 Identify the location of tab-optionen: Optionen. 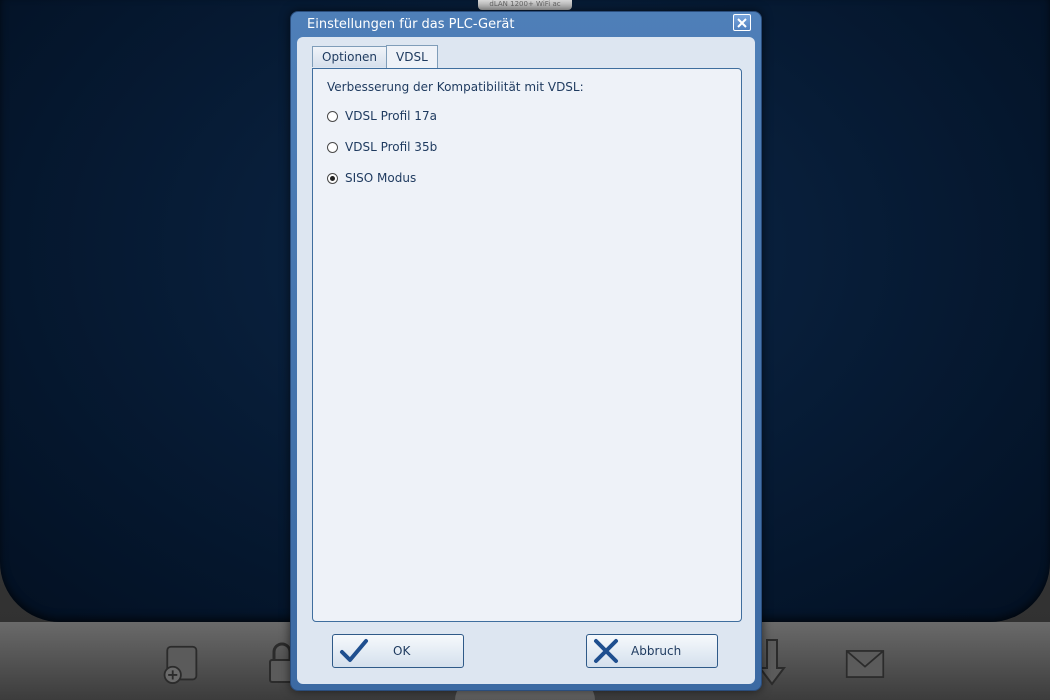
(350, 56).